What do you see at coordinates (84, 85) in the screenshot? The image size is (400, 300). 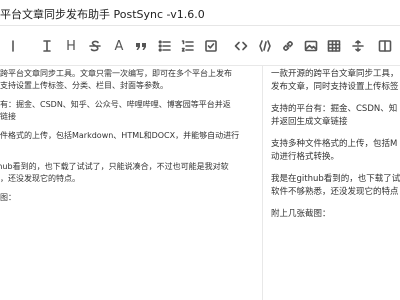 I see `editor-line: 时支持设置上传标签、分类、栏目、封面等参数。` at bounding box center [84, 85].